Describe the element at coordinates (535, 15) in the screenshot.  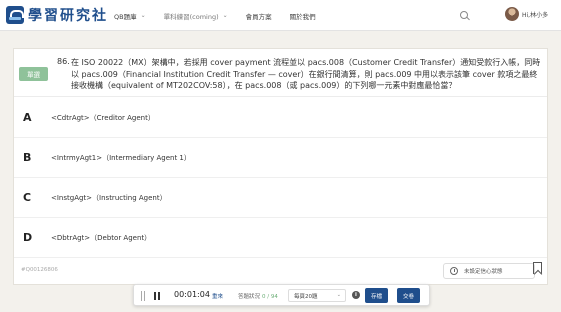
I see `user-name: Hi,林小多` at that location.